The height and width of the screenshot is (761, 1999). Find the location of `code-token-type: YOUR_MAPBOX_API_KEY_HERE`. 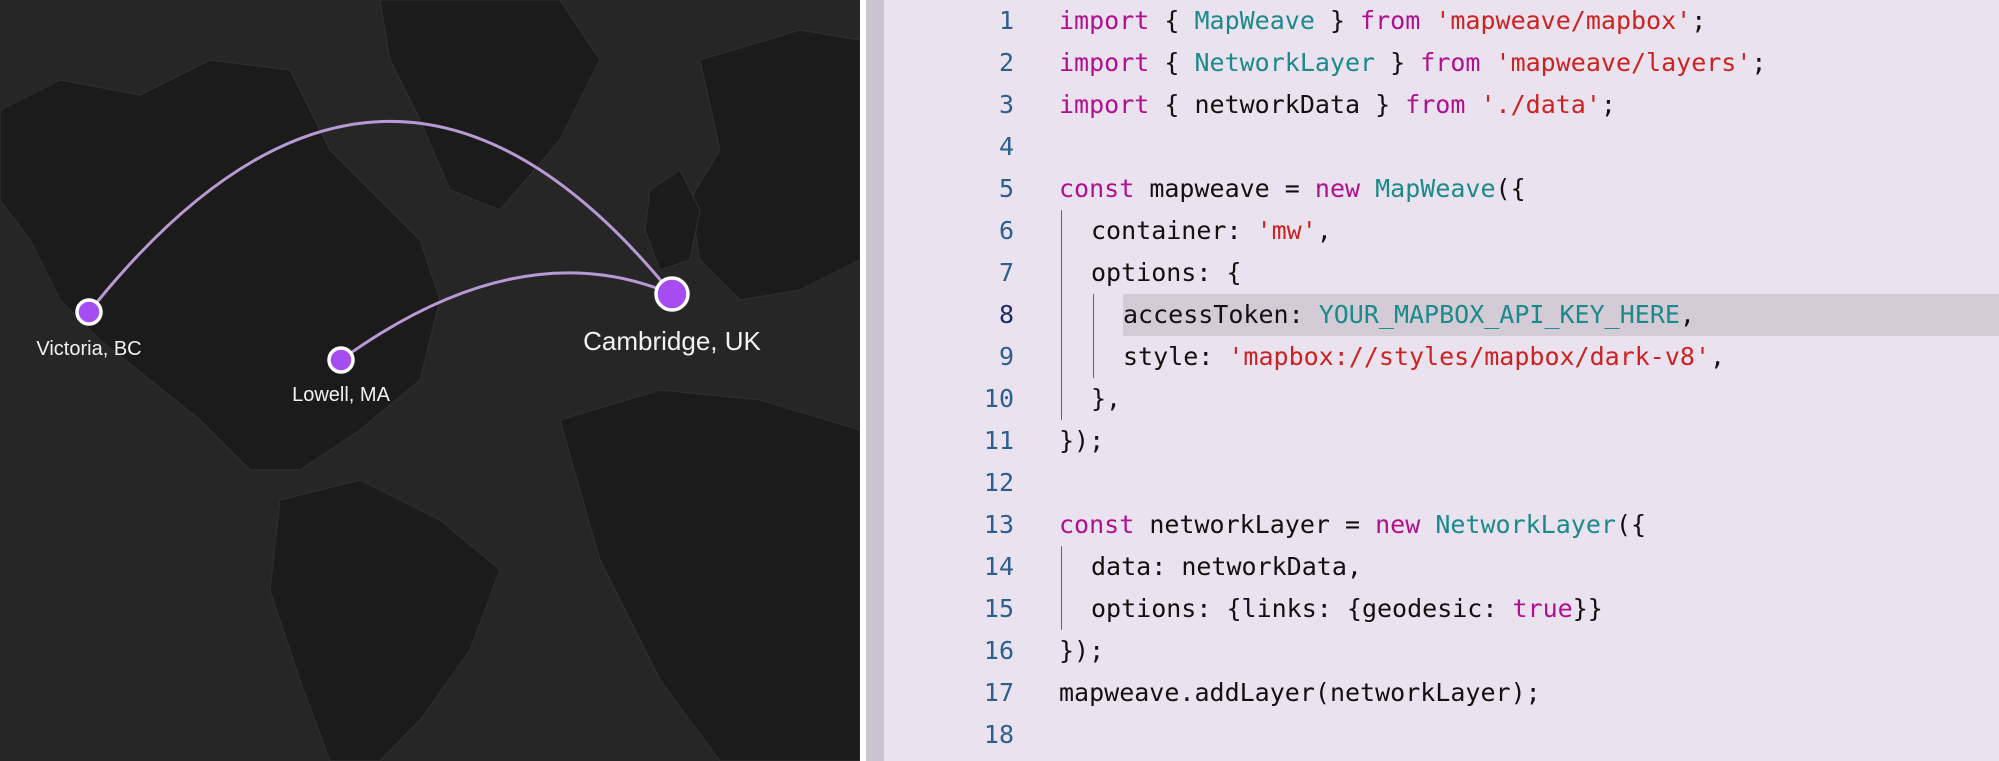

code-token-type: YOUR_MAPBOX_API_KEY_HERE is located at coordinates (1499, 314).